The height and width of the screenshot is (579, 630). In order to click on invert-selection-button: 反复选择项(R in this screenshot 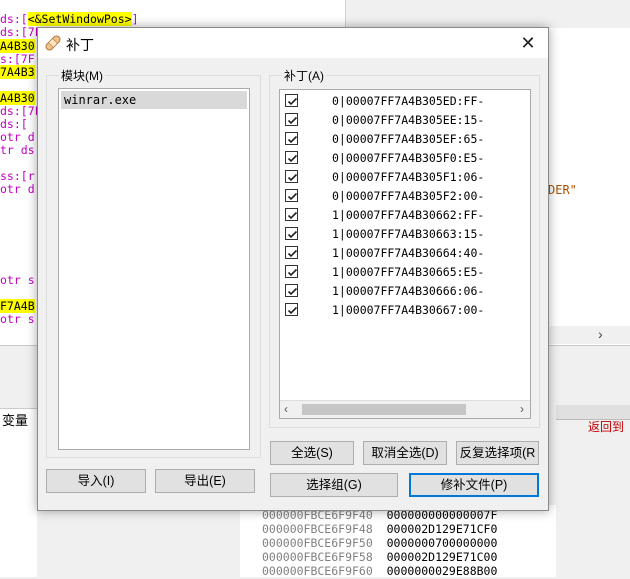, I will do `click(497, 453)`.